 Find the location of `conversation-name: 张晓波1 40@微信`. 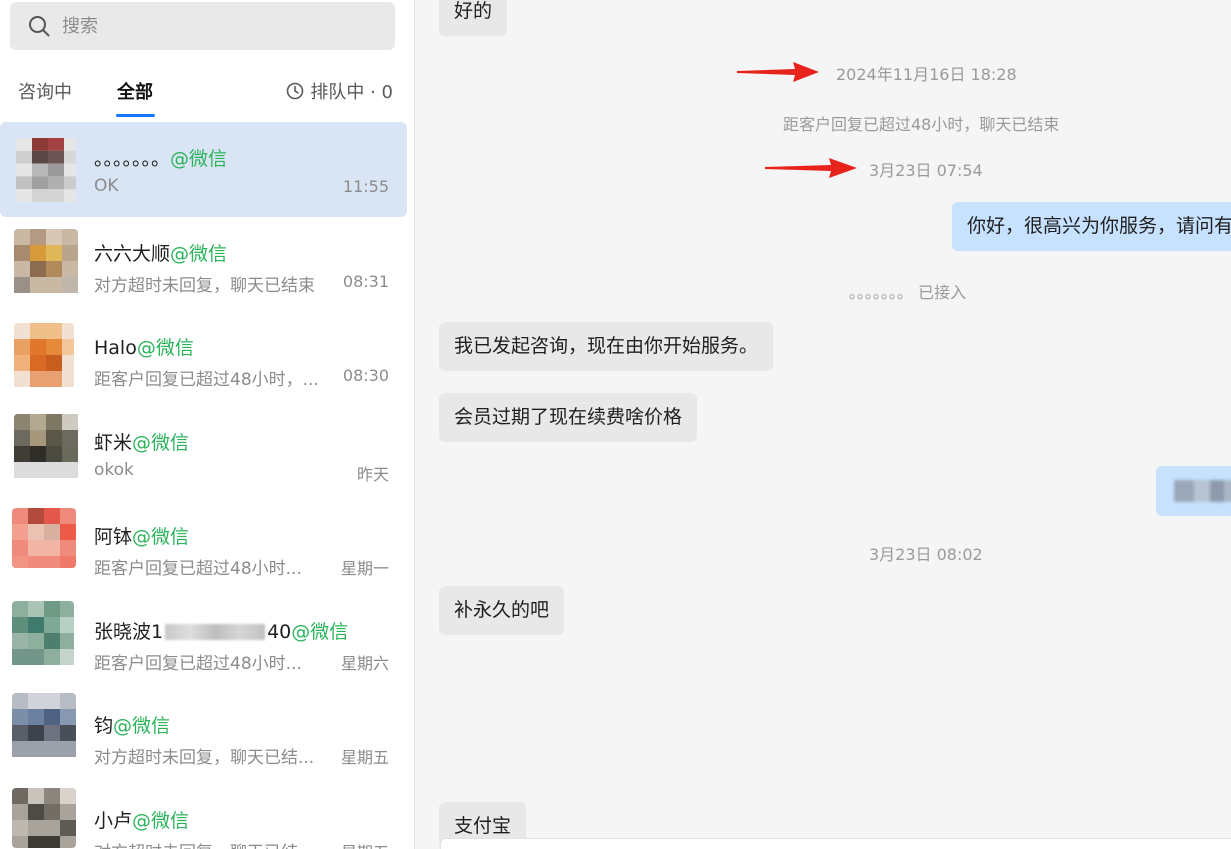

conversation-name: 张晓波1 40@微信 is located at coordinates (221, 631).